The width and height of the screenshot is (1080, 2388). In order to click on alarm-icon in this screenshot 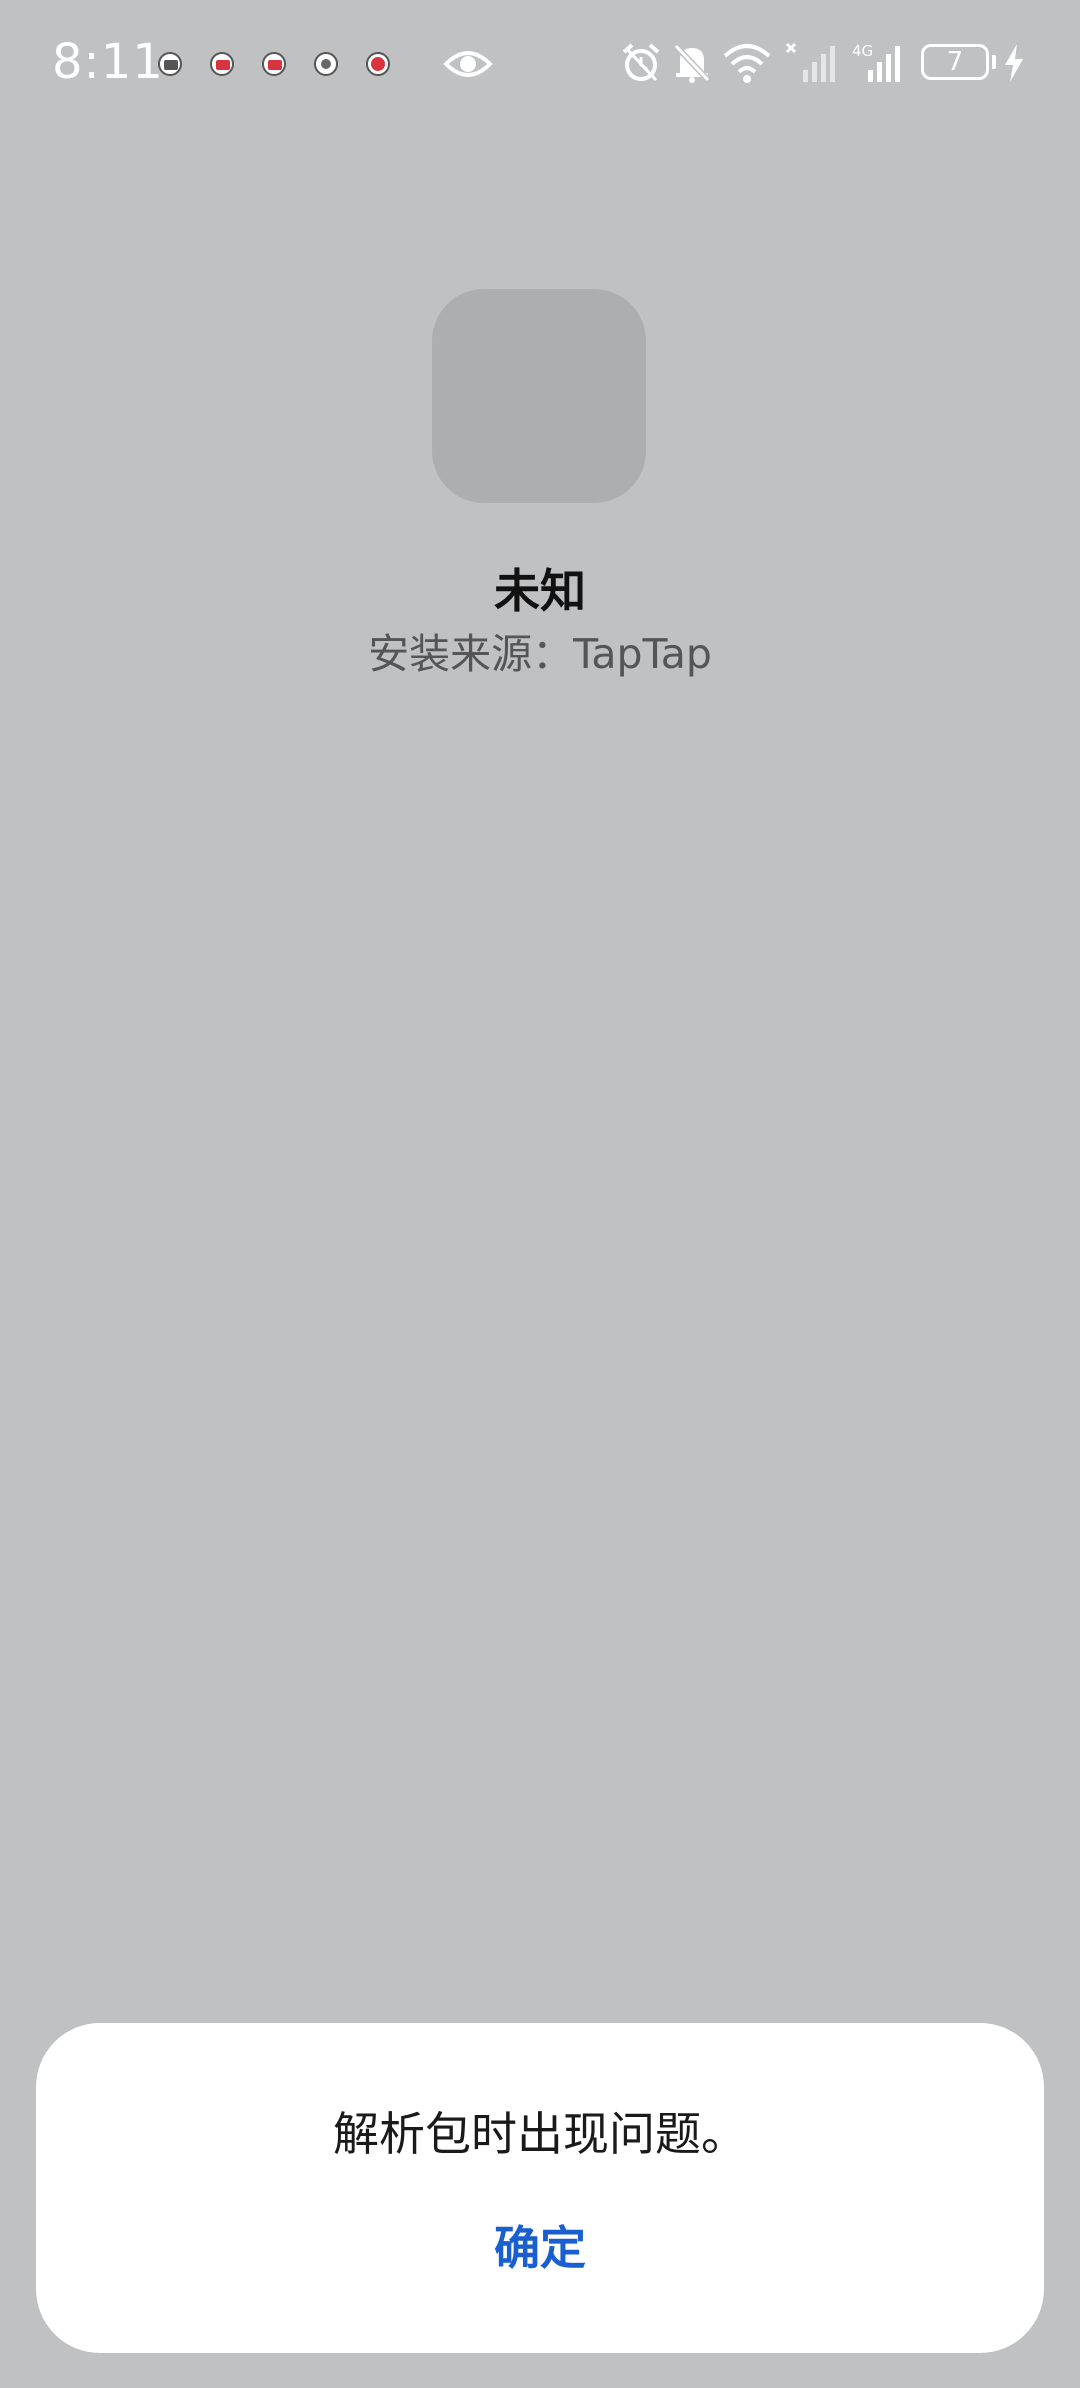, I will do `click(641, 62)`.